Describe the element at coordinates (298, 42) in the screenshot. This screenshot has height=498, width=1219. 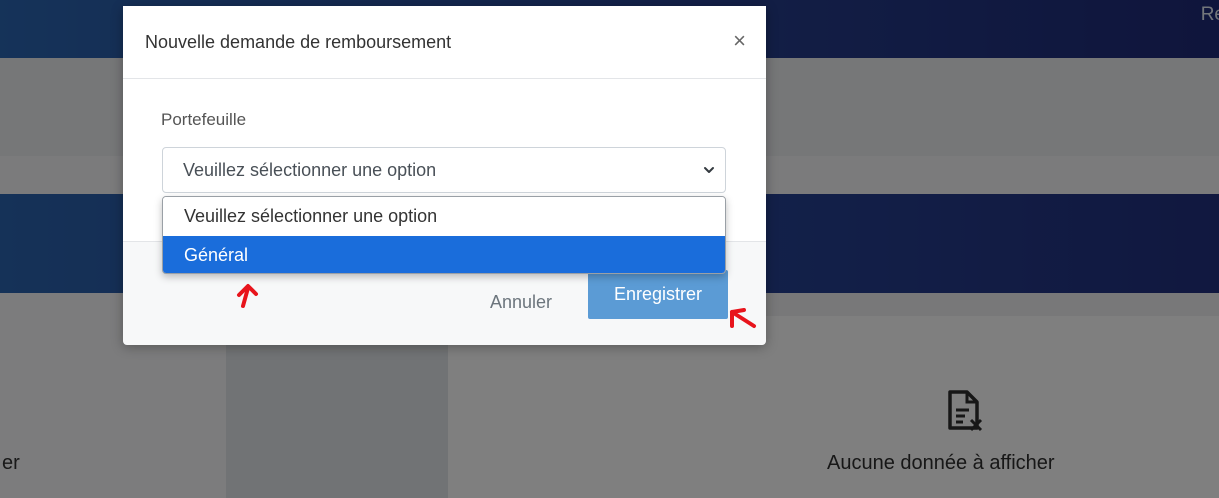
I see `modal-title: Nouvelle demande de remboursement` at that location.